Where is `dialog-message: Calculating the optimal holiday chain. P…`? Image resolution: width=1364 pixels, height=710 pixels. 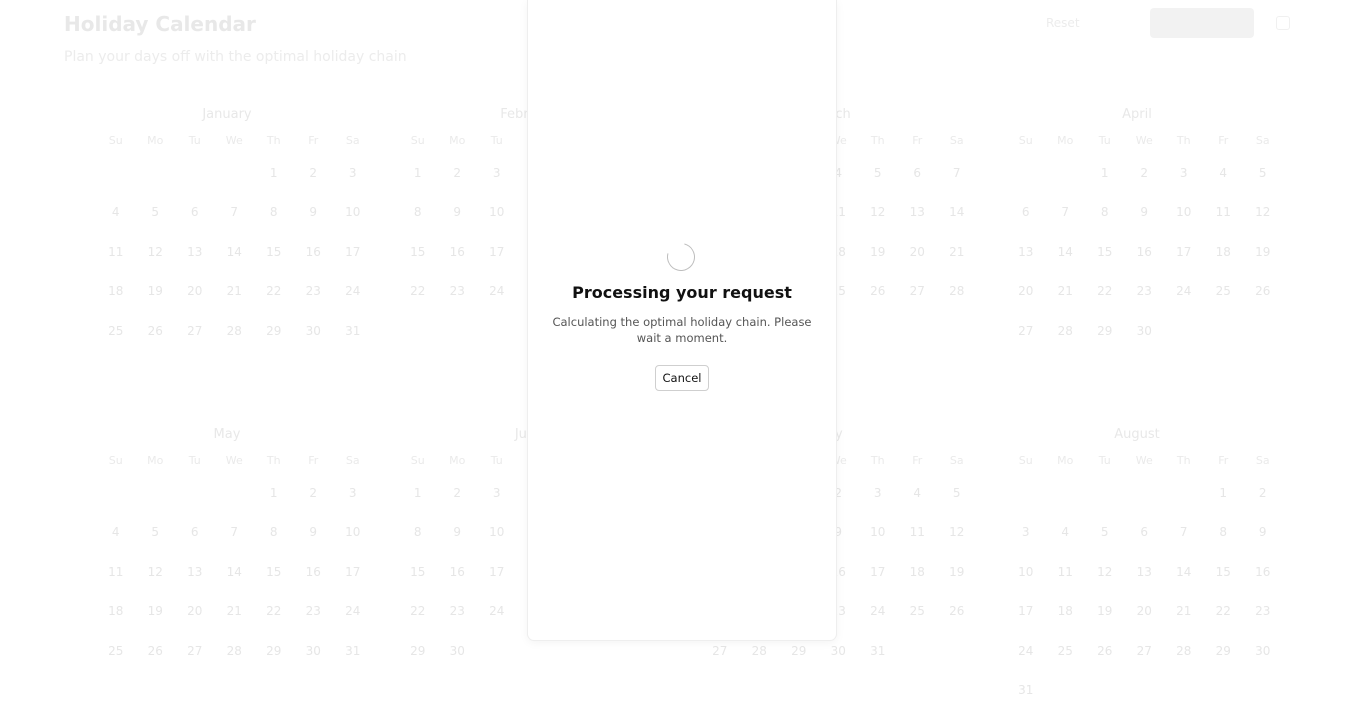
dialog-message: Calculating the optimal holiday chain. P… is located at coordinates (682, 330).